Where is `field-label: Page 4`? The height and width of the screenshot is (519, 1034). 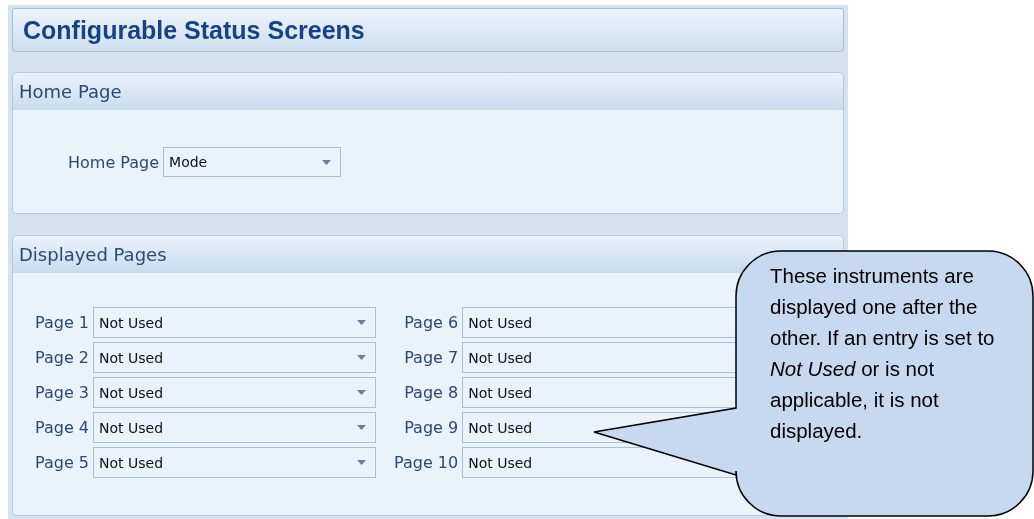
field-label: Page 4 is located at coordinates (62, 427).